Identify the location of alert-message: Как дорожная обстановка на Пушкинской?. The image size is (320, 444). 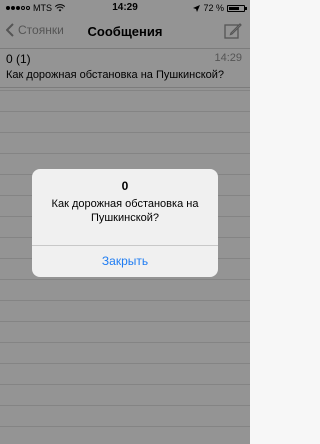
(125, 211).